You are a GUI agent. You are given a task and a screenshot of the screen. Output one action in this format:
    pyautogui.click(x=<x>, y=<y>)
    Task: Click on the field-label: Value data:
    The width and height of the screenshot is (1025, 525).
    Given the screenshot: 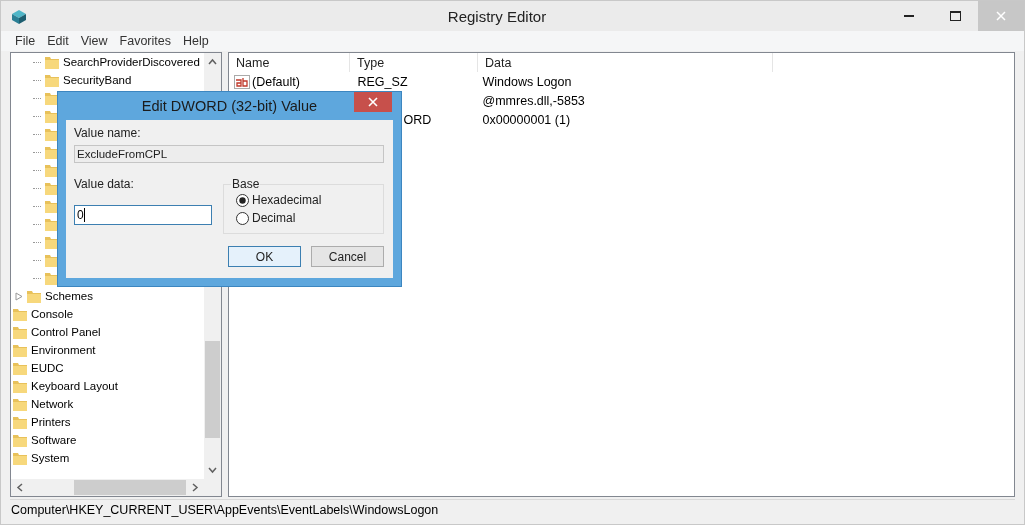 What is the action you would take?
    pyautogui.click(x=104, y=185)
    